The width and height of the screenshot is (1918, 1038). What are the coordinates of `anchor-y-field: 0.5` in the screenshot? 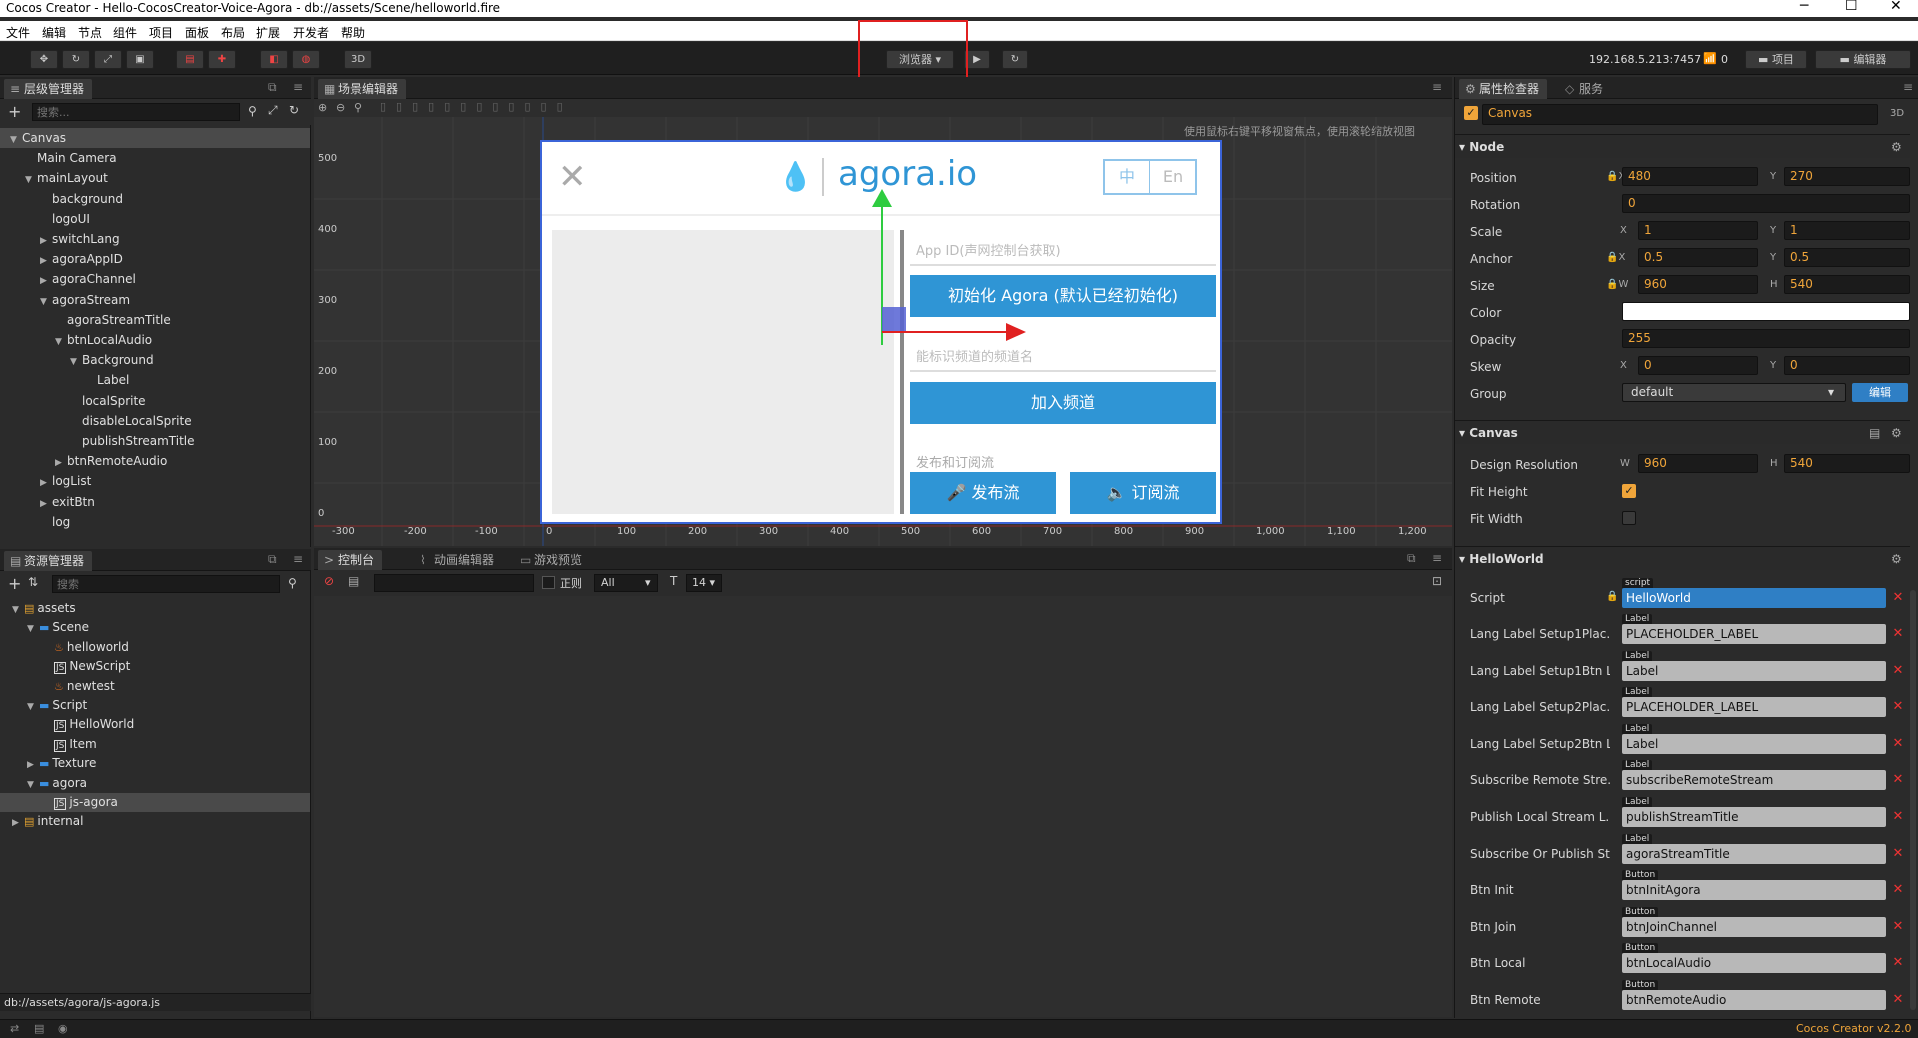 It's located at (1847, 257).